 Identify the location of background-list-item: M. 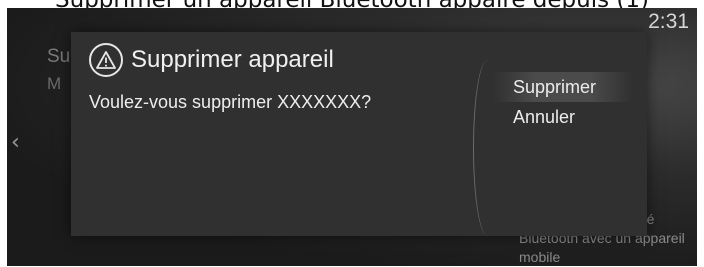
(54, 83).